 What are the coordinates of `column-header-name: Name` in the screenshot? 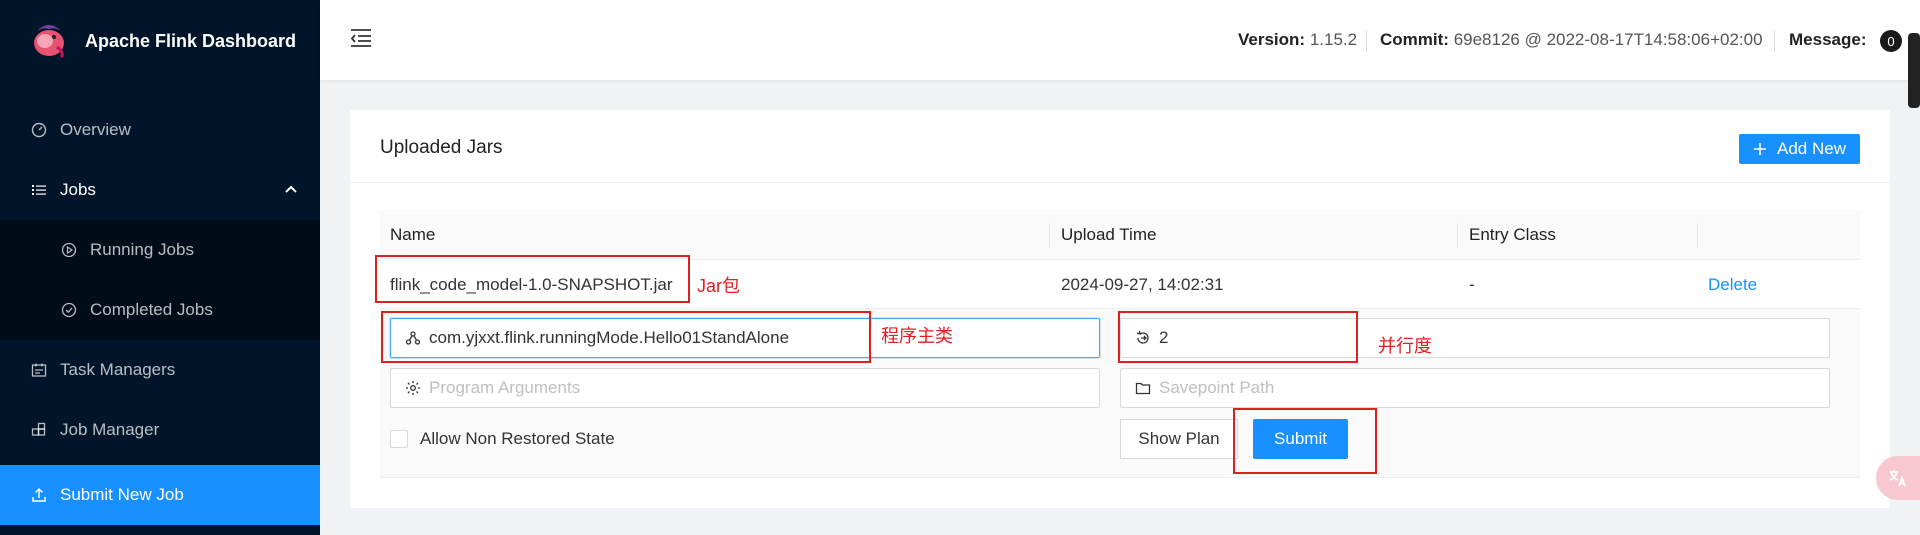 It's located at (412, 235).